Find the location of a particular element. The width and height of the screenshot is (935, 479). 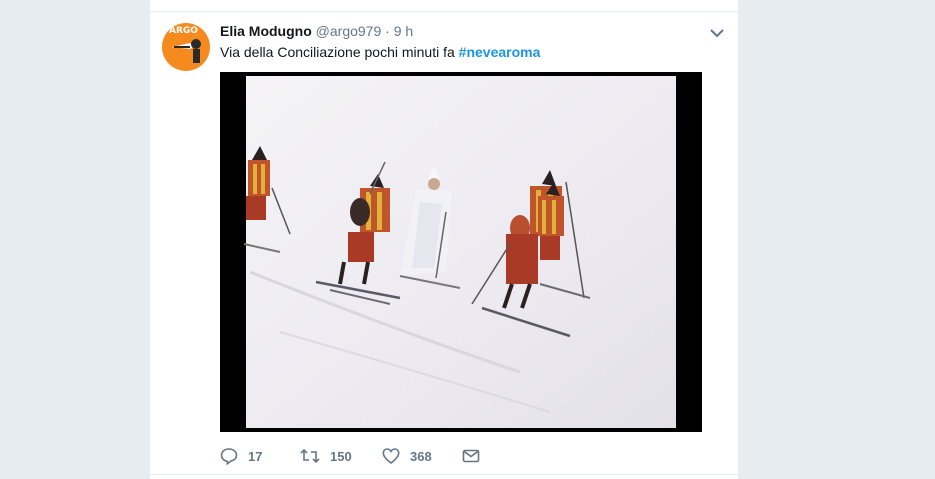

heart-icon is located at coordinates (391, 456).